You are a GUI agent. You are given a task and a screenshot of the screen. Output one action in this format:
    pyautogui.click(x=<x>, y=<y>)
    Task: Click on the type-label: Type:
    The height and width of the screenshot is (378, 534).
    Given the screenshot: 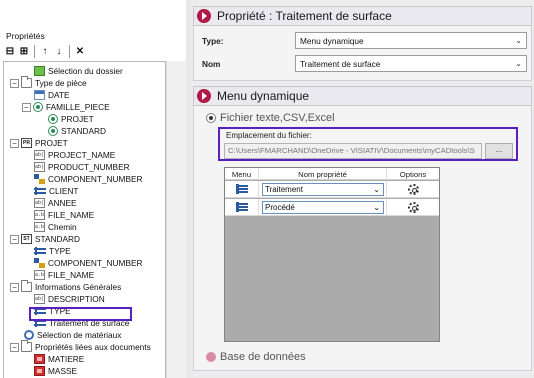 What is the action you would take?
    pyautogui.click(x=213, y=41)
    